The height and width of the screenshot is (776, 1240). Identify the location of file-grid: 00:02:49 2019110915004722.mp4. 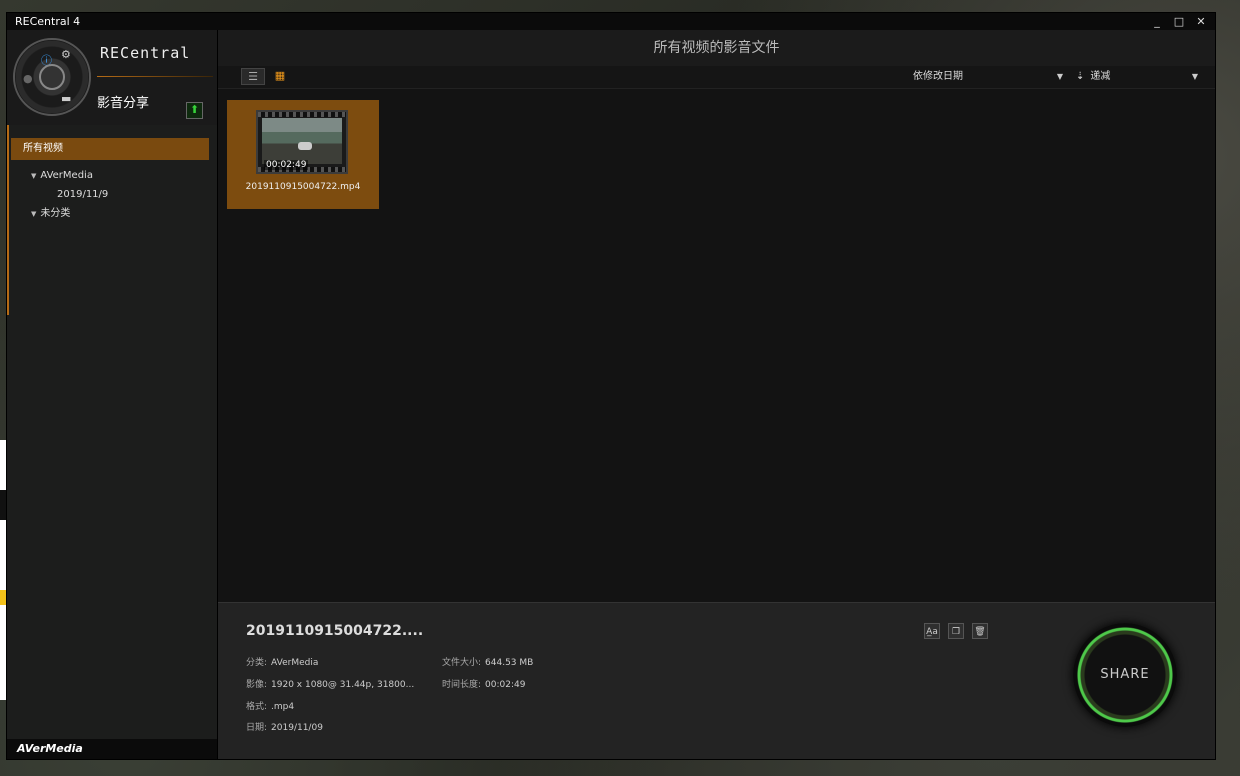
(303, 154).